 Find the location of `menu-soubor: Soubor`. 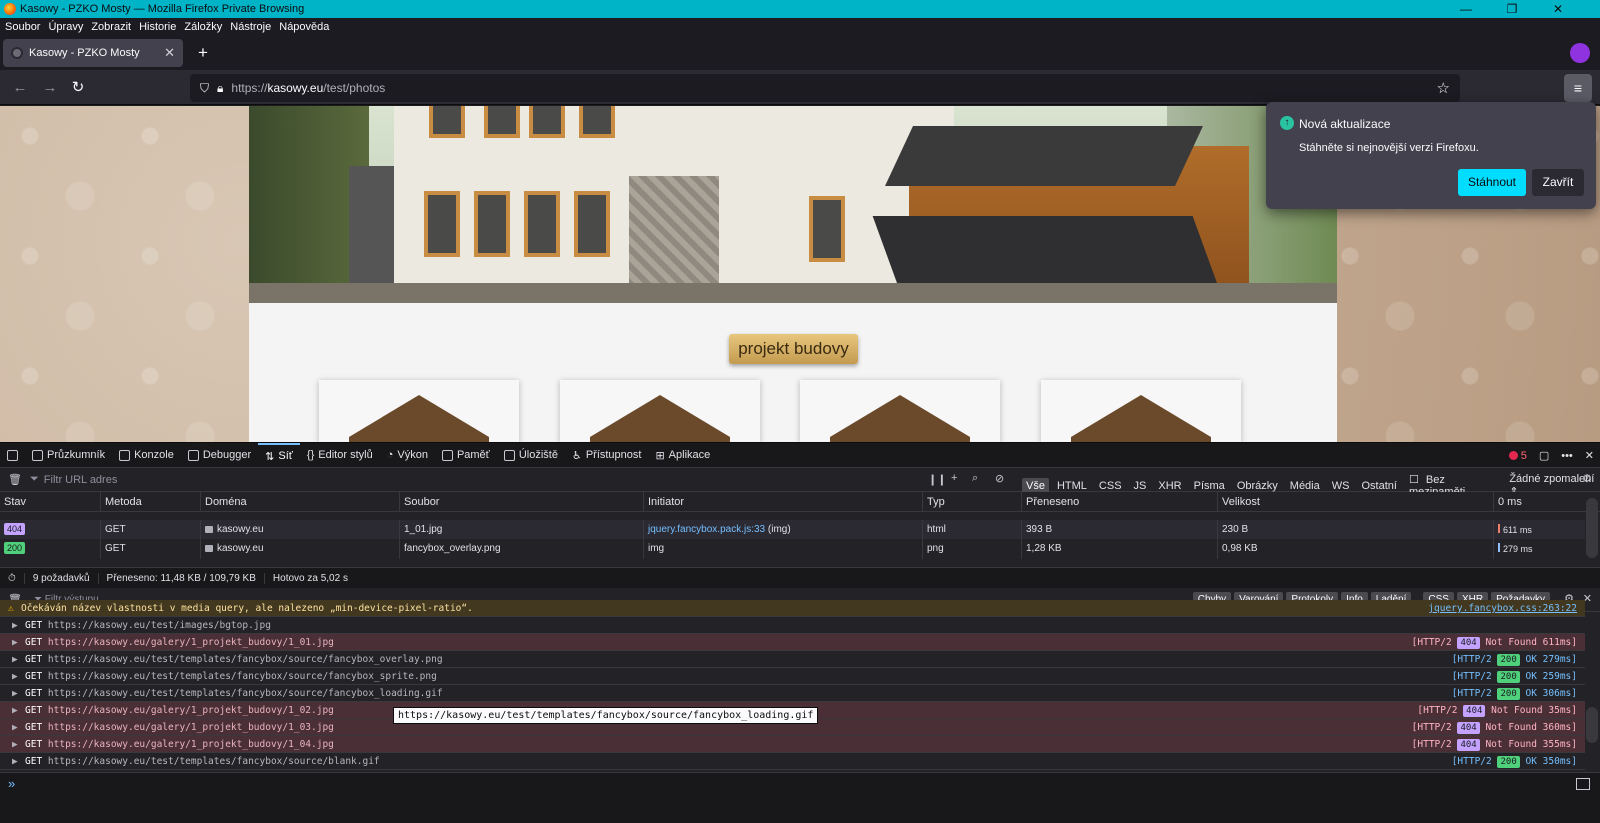

menu-soubor: Soubor is located at coordinates (22, 27).